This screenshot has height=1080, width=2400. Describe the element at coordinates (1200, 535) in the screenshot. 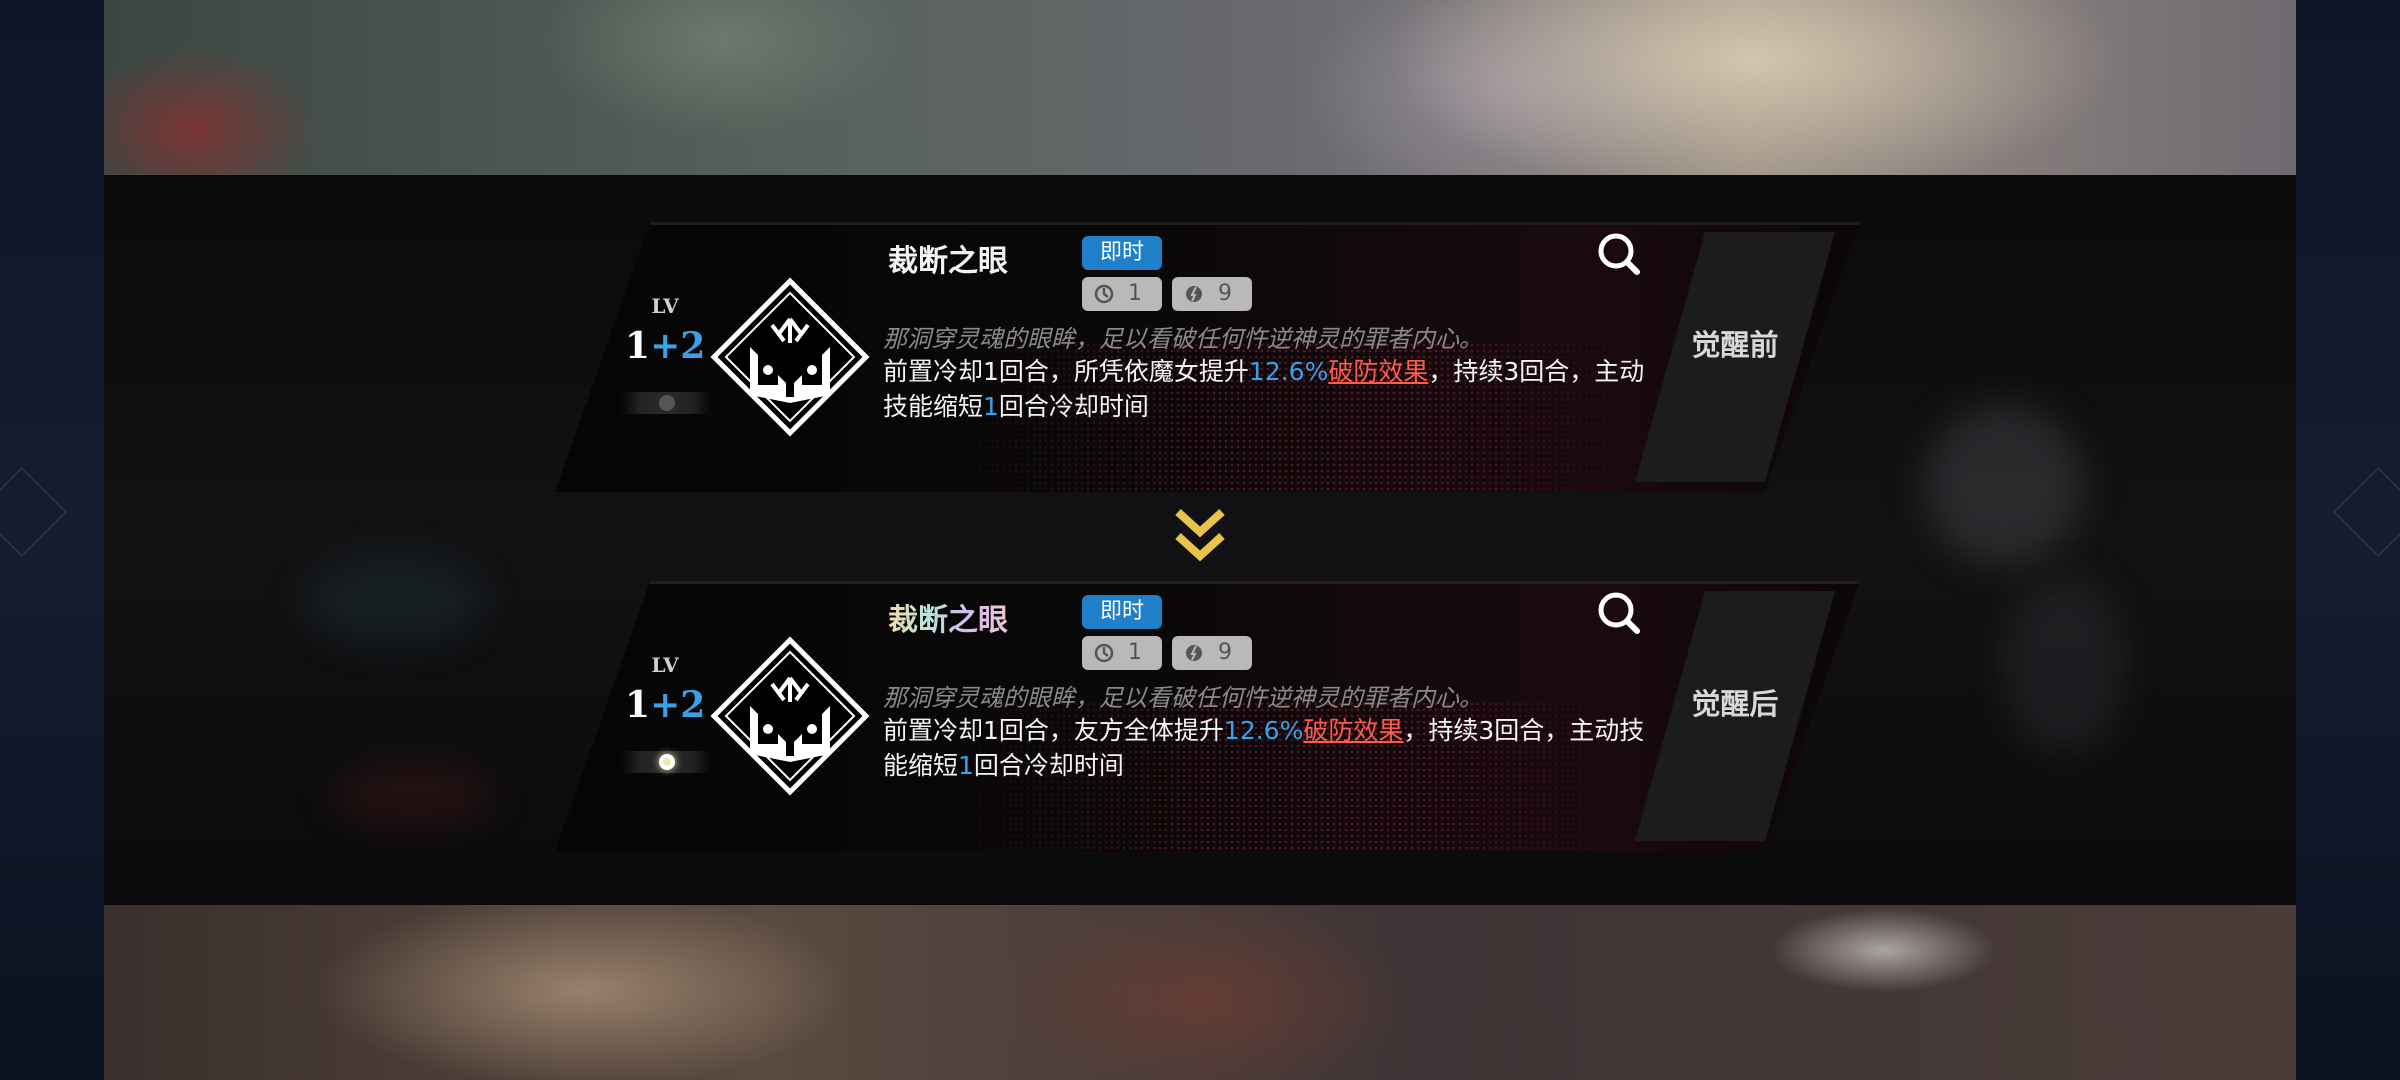

I see `double-chevron-down-icon` at that location.